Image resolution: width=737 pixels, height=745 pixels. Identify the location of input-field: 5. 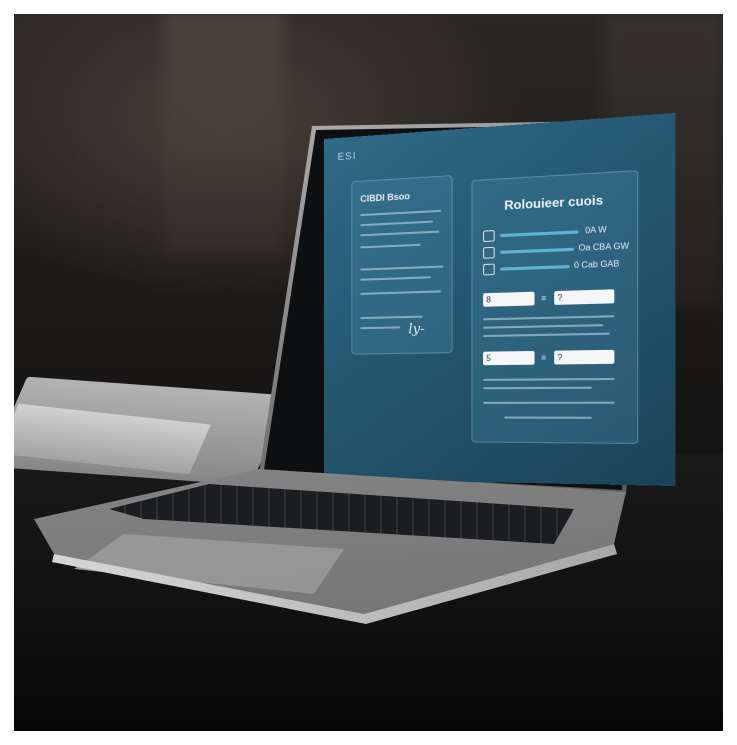
(509, 358).